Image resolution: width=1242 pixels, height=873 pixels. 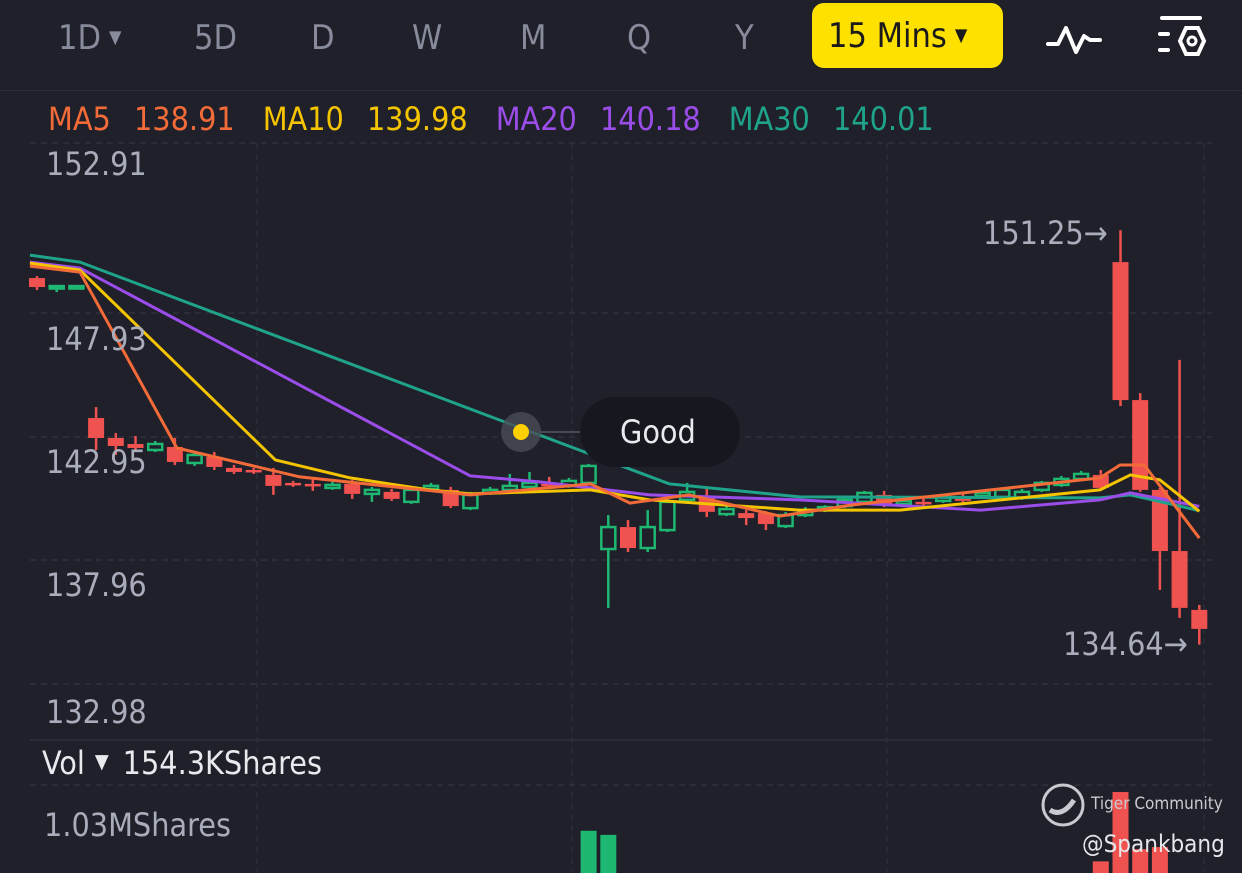 What do you see at coordinates (1063, 805) in the screenshot?
I see `tiger-logo-icon` at bounding box center [1063, 805].